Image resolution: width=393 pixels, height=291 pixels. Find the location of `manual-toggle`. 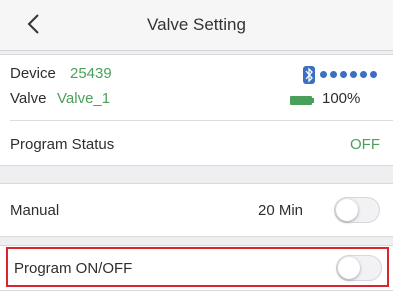

manual-toggle is located at coordinates (357, 210).